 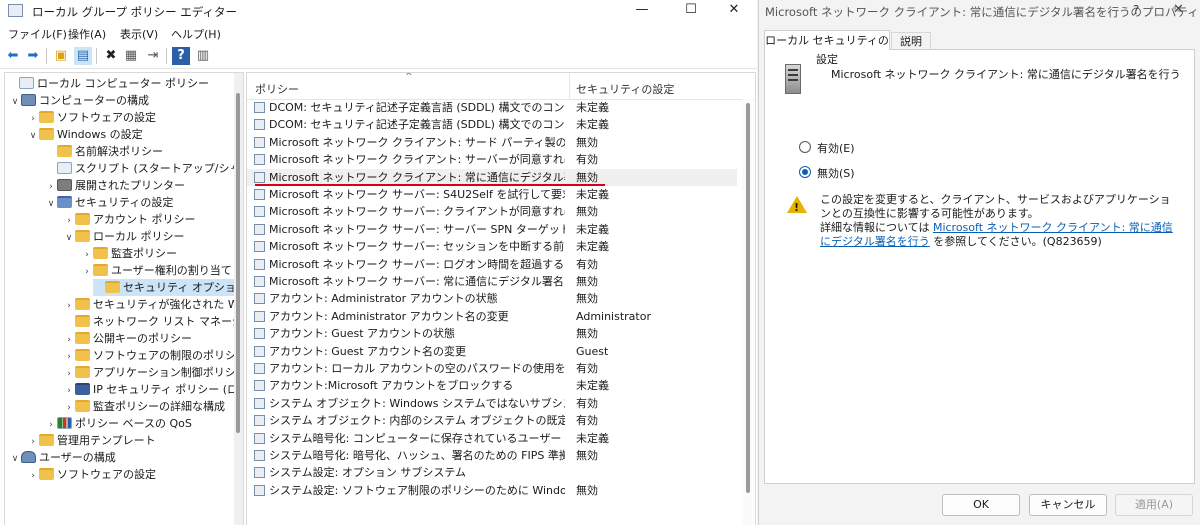 I want to click on tree-node: ローカル コンピューター ポリシー, so click(x=108, y=83).